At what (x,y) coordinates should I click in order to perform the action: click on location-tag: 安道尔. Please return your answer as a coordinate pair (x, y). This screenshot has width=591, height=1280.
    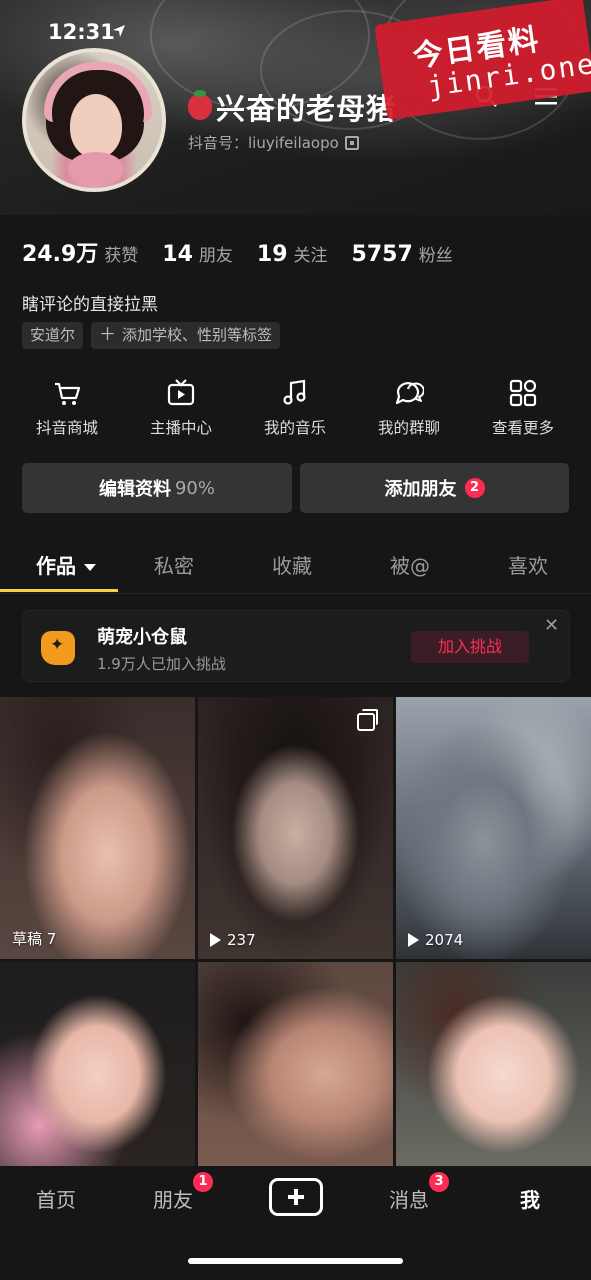
    Looking at the image, I should click on (53, 335).